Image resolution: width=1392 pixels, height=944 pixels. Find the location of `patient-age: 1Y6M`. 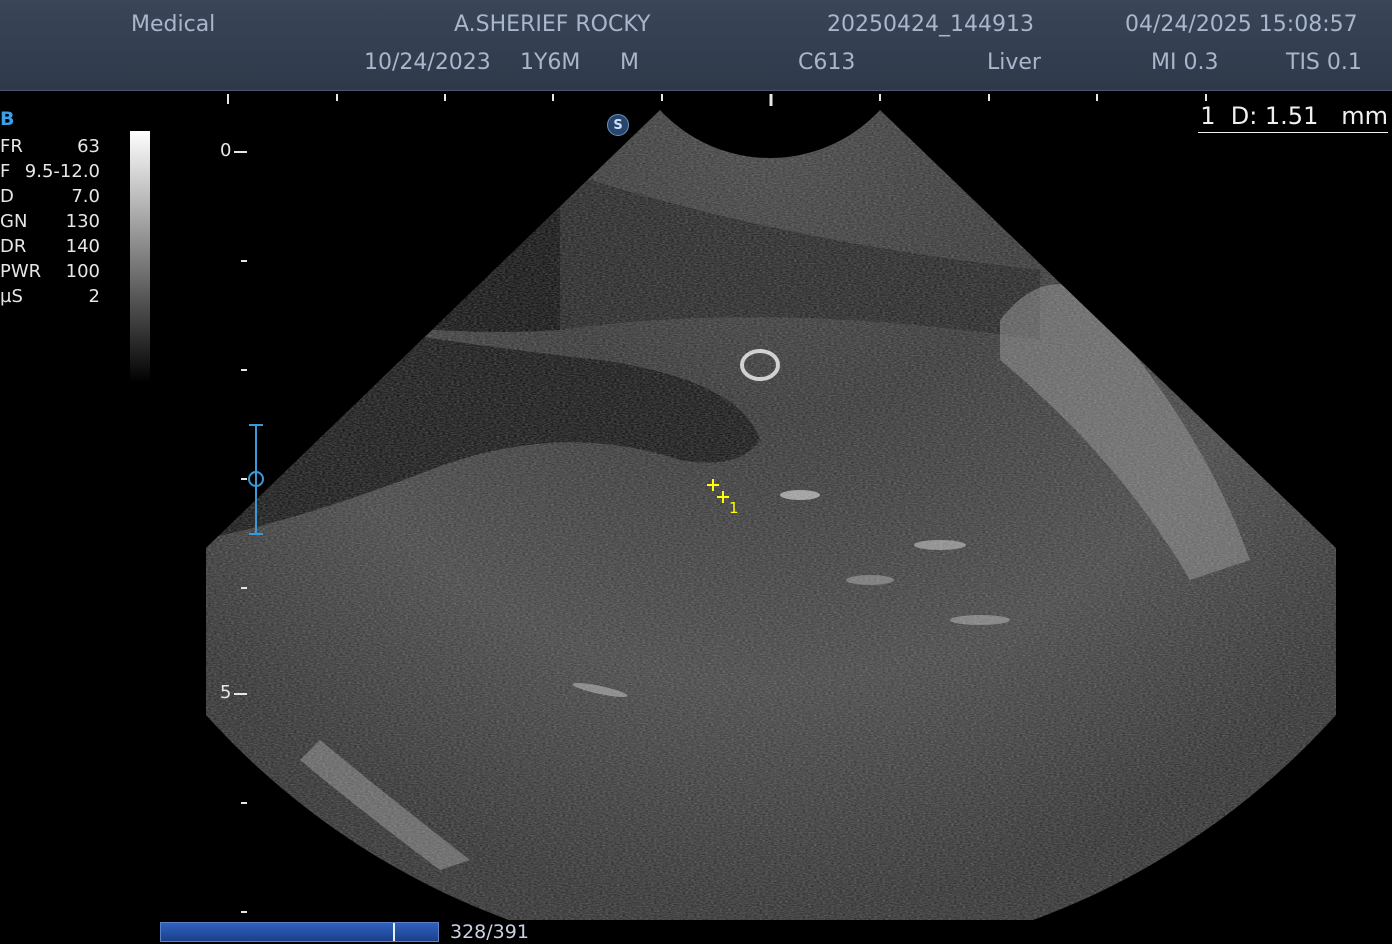

patient-age: 1Y6M is located at coordinates (550, 62).